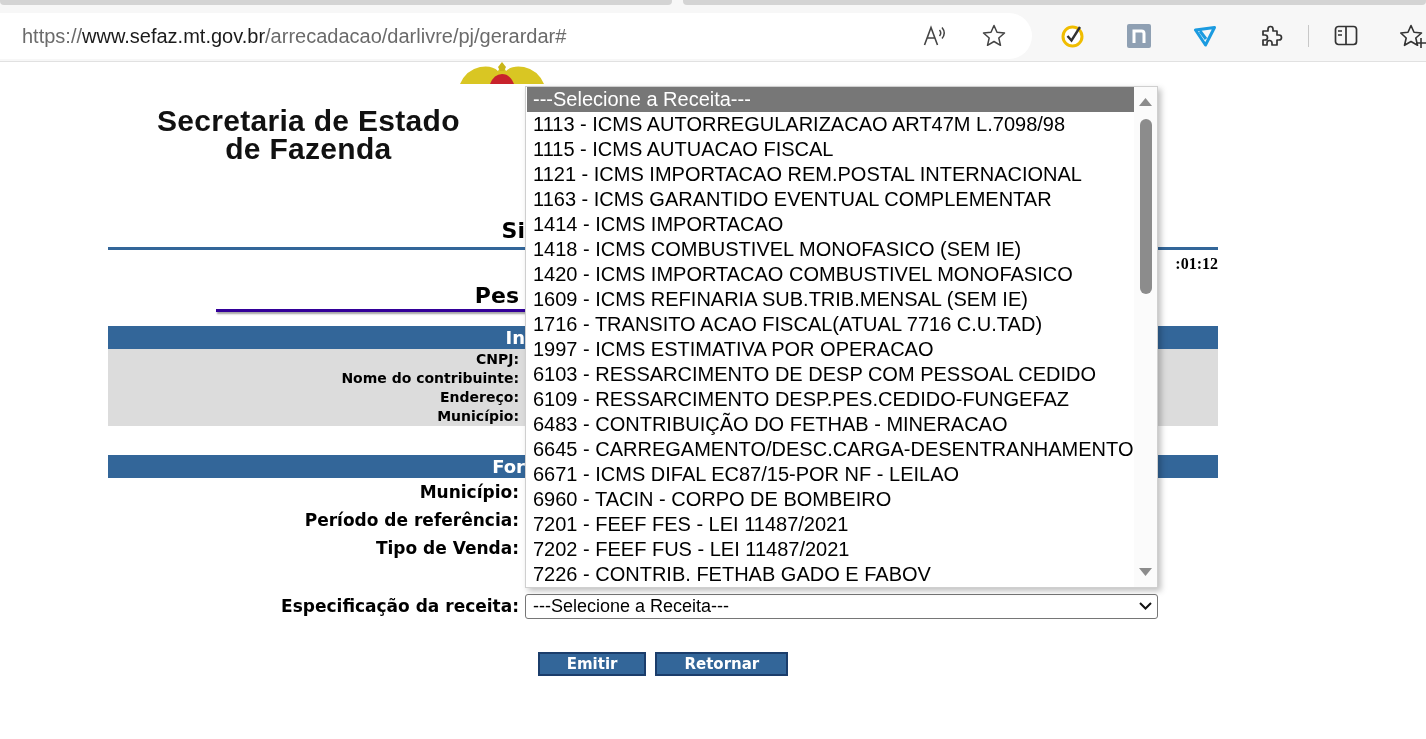 This screenshot has height=739, width=1426. What do you see at coordinates (411, 520) in the screenshot?
I see `field-label: Período de referência:` at bounding box center [411, 520].